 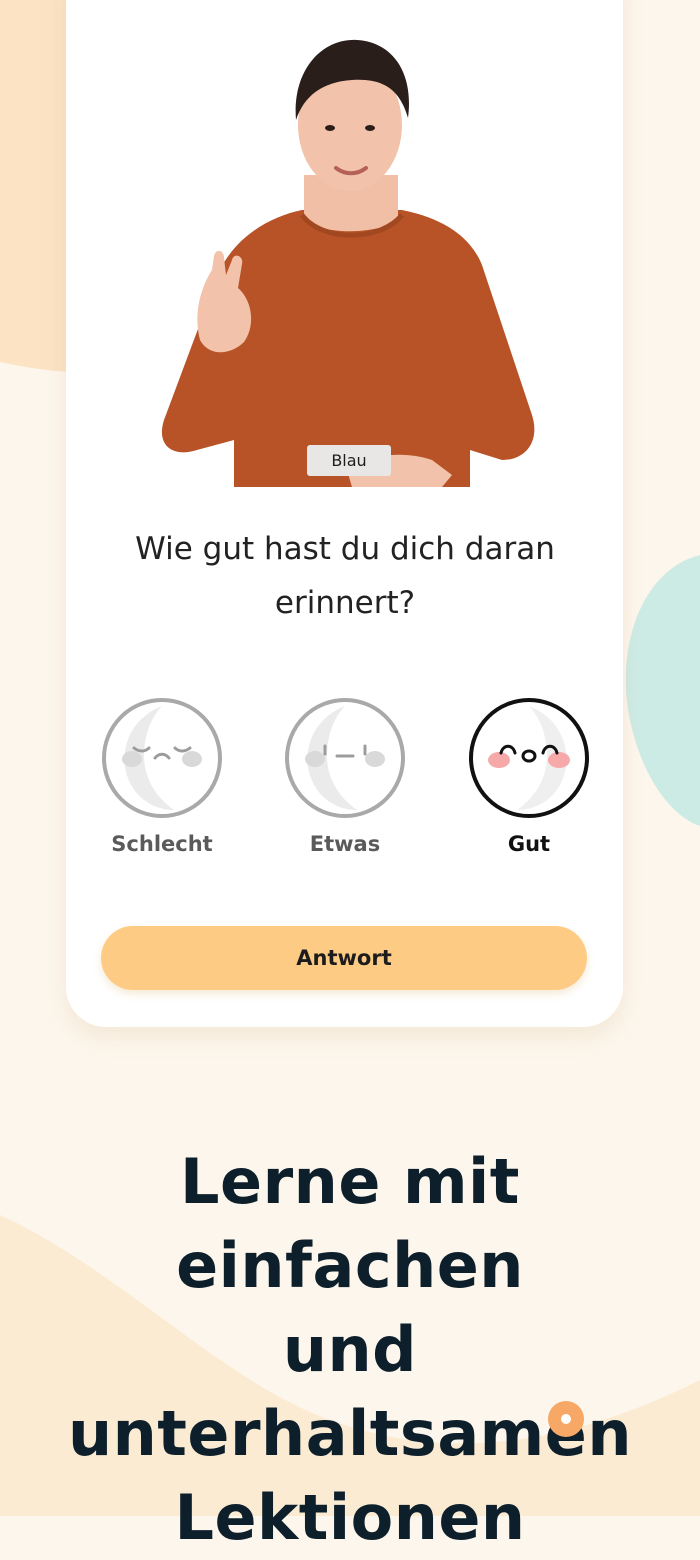 I want to click on sad-face-icon, so click(x=162, y=758).